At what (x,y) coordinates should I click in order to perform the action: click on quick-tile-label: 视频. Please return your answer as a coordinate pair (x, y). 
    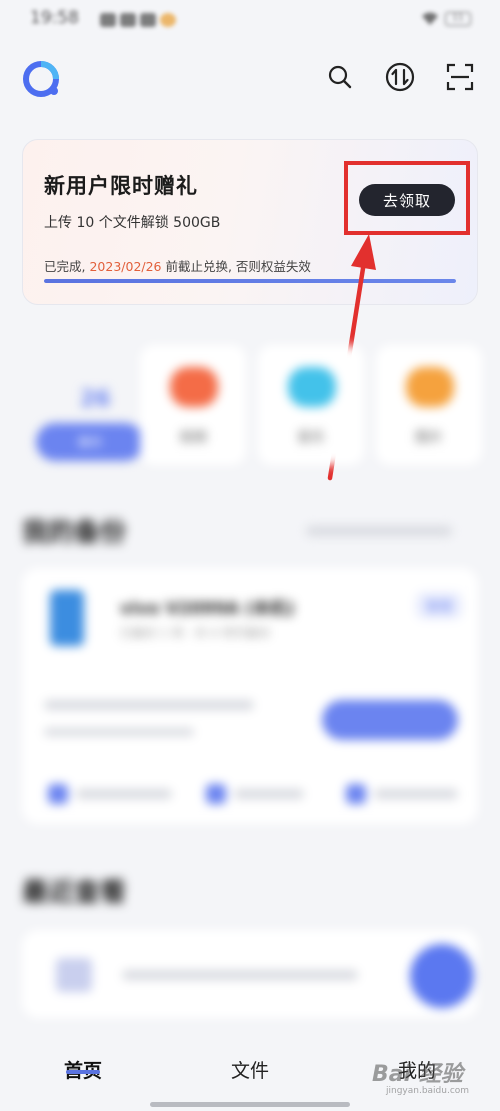
    Looking at the image, I should click on (193, 438).